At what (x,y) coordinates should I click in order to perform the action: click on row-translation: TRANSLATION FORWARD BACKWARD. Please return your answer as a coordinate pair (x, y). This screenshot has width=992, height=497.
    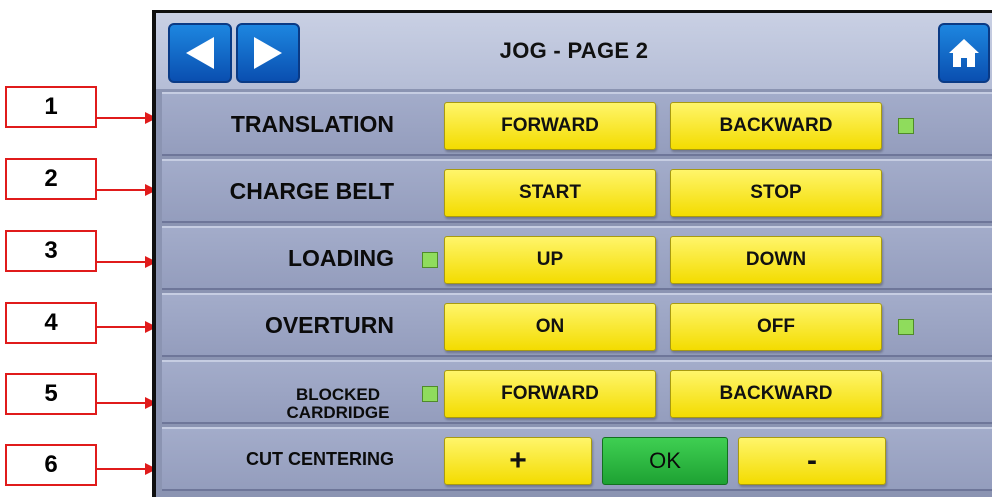
    Looking at the image, I should click on (577, 124).